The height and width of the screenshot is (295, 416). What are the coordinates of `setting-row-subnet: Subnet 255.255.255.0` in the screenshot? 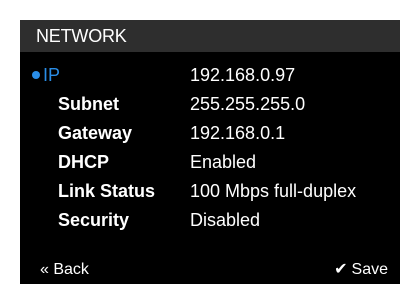 It's located at (210, 103).